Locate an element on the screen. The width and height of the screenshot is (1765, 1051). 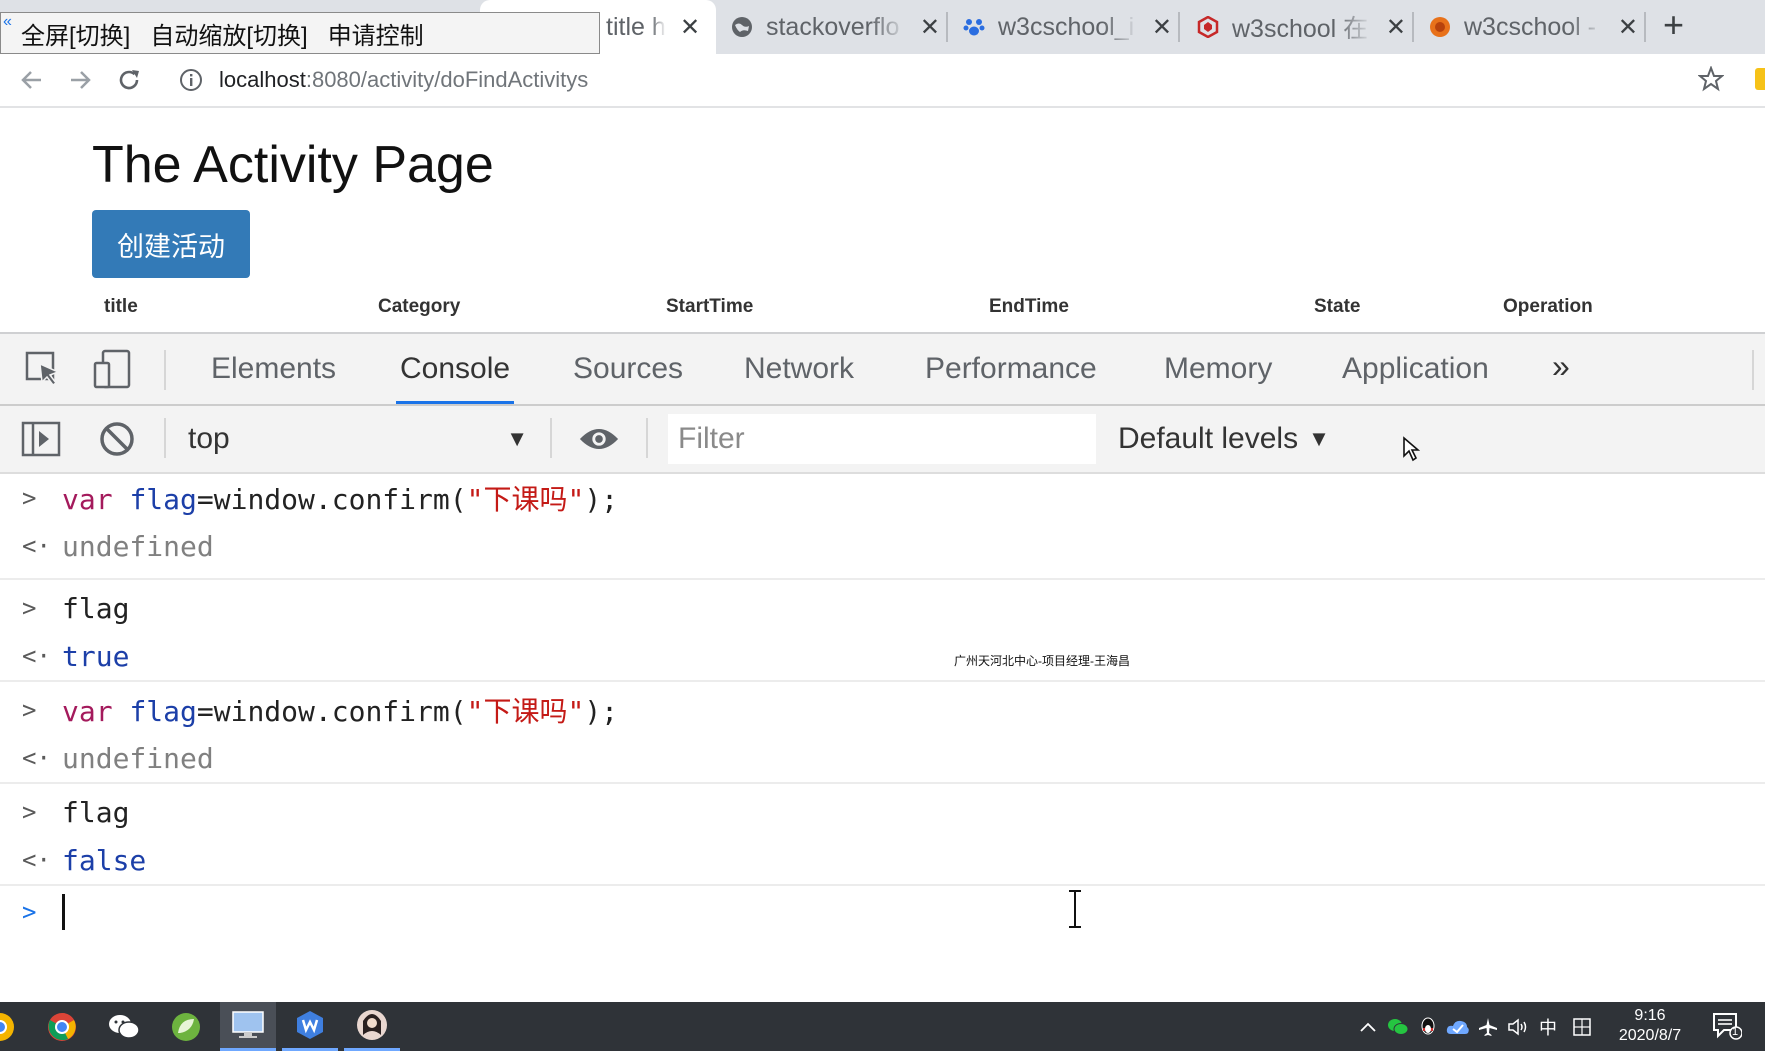
console-input-row: > flag is located at coordinates (882, 812).